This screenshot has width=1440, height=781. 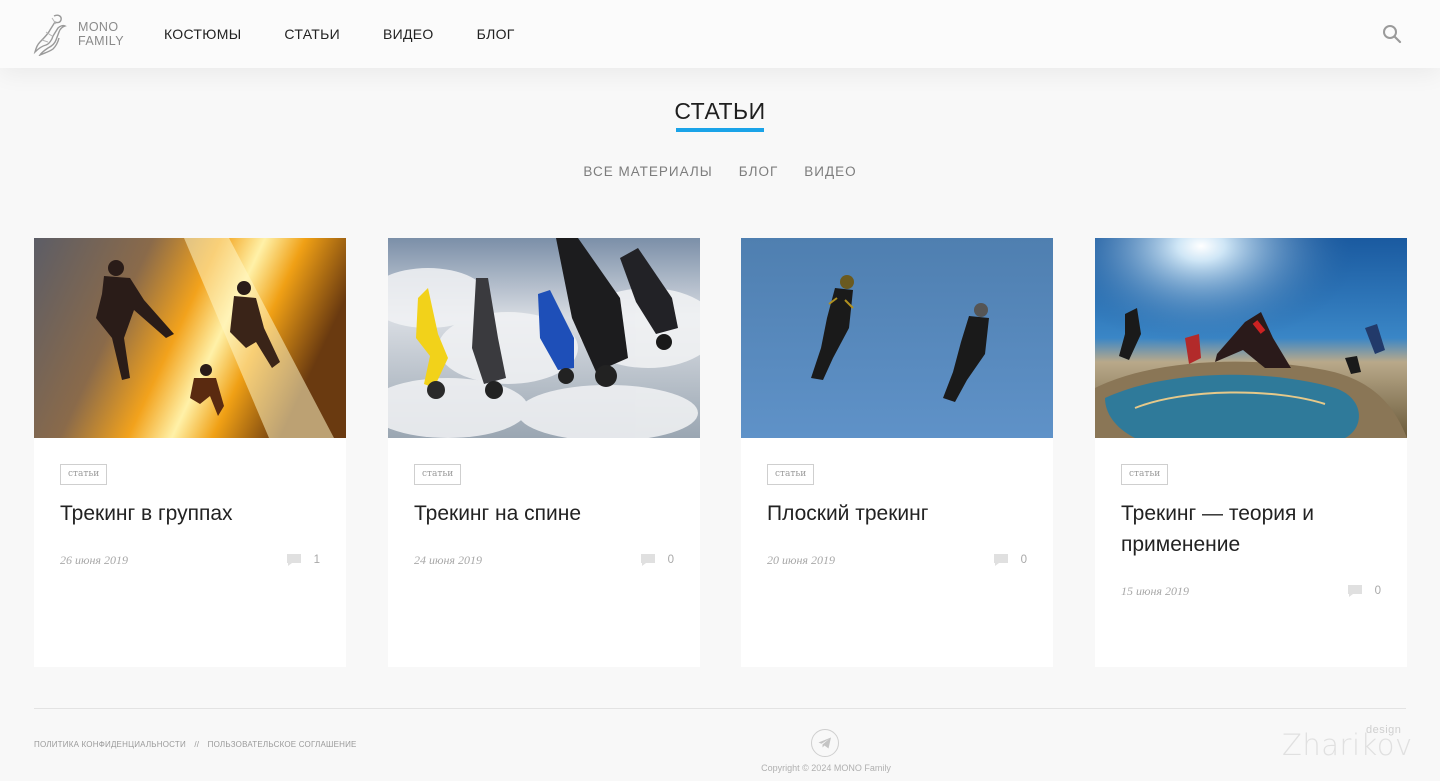 I want to click on telegram-button, so click(x=825, y=743).